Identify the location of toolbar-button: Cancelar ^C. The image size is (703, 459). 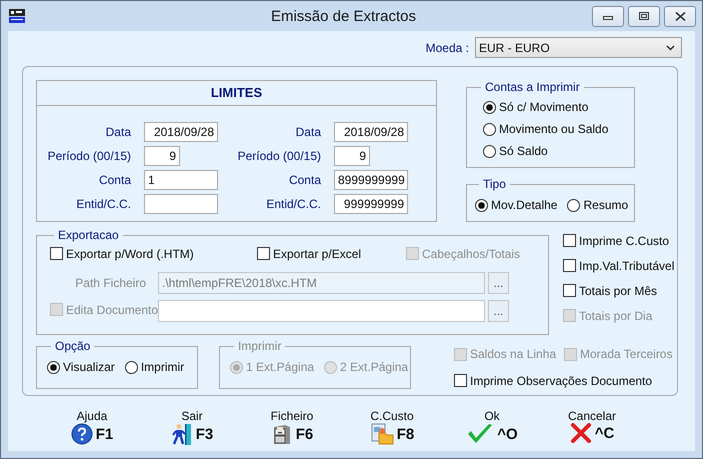
(592, 427).